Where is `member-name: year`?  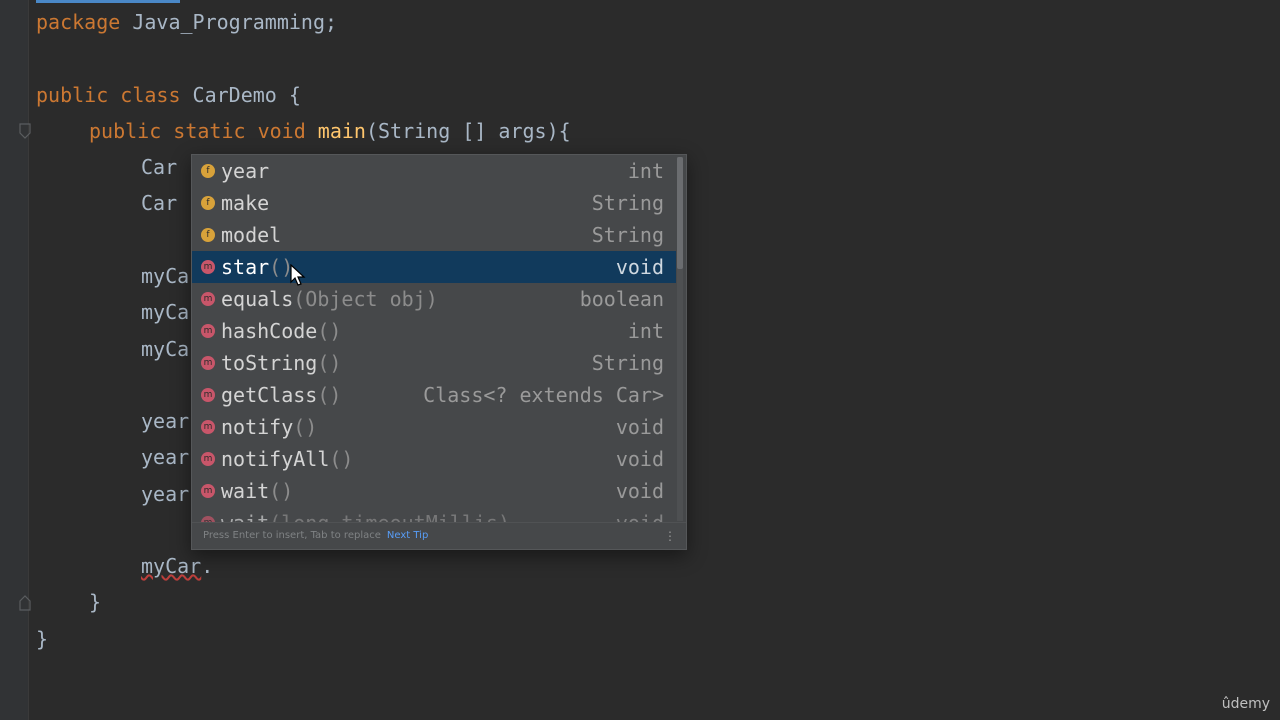 member-name: year is located at coordinates (245, 171).